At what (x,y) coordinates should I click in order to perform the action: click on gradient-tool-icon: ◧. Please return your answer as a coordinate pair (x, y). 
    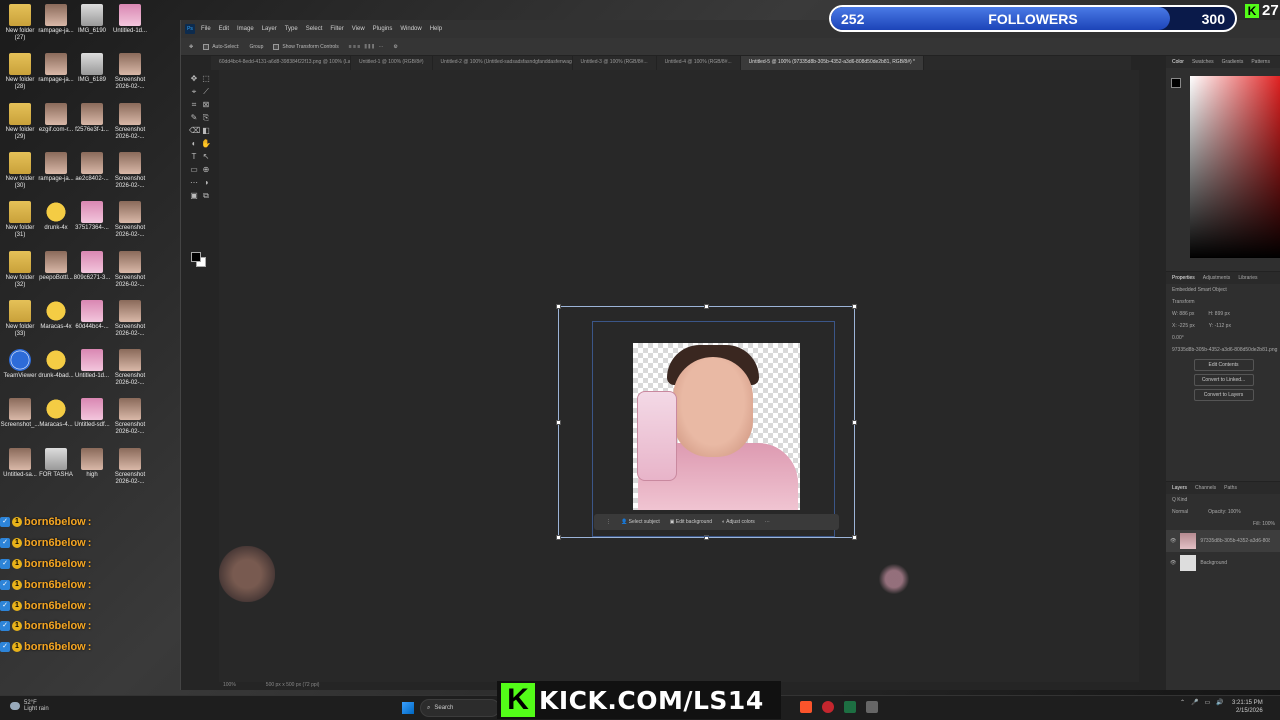
    Looking at the image, I should click on (206, 131).